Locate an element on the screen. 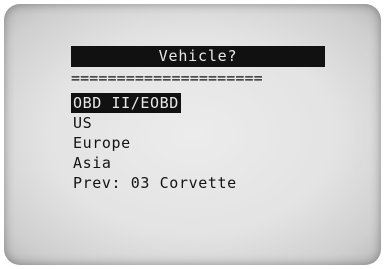  menu-item-label: Europe is located at coordinates (102, 143).